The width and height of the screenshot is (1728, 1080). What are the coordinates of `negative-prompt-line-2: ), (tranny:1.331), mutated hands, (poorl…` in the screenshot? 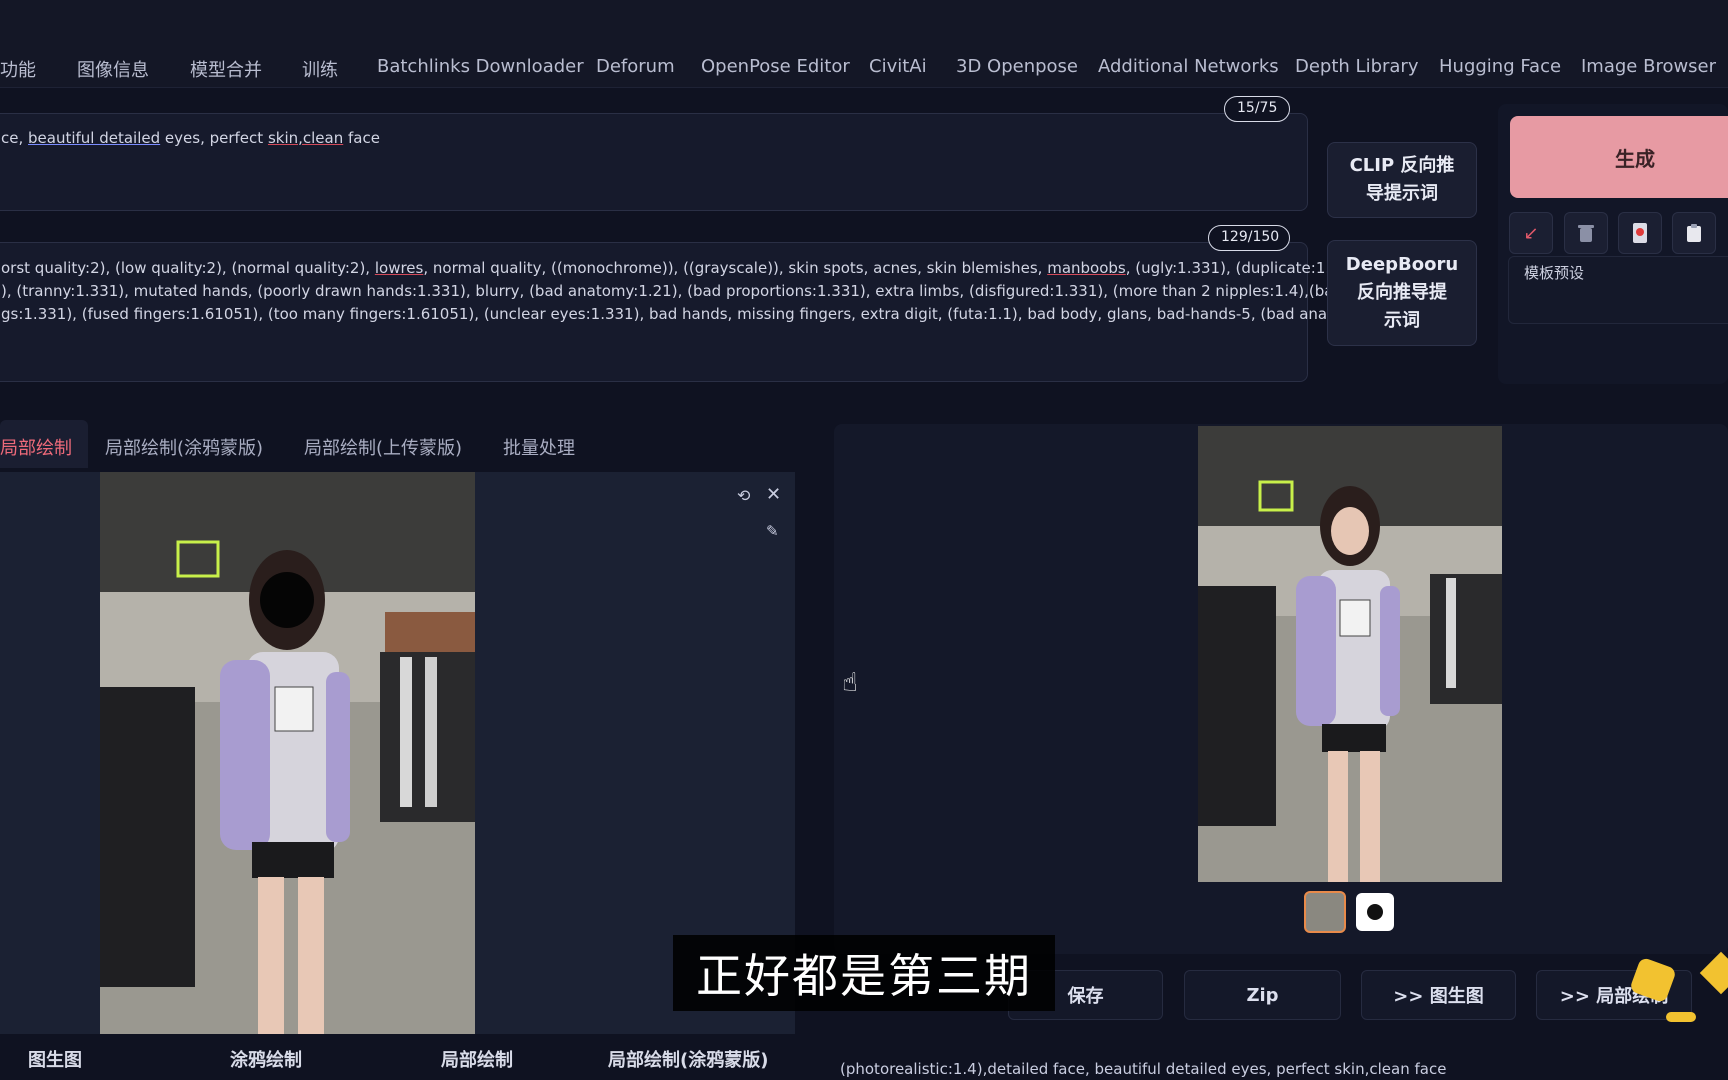 It's located at (719, 291).